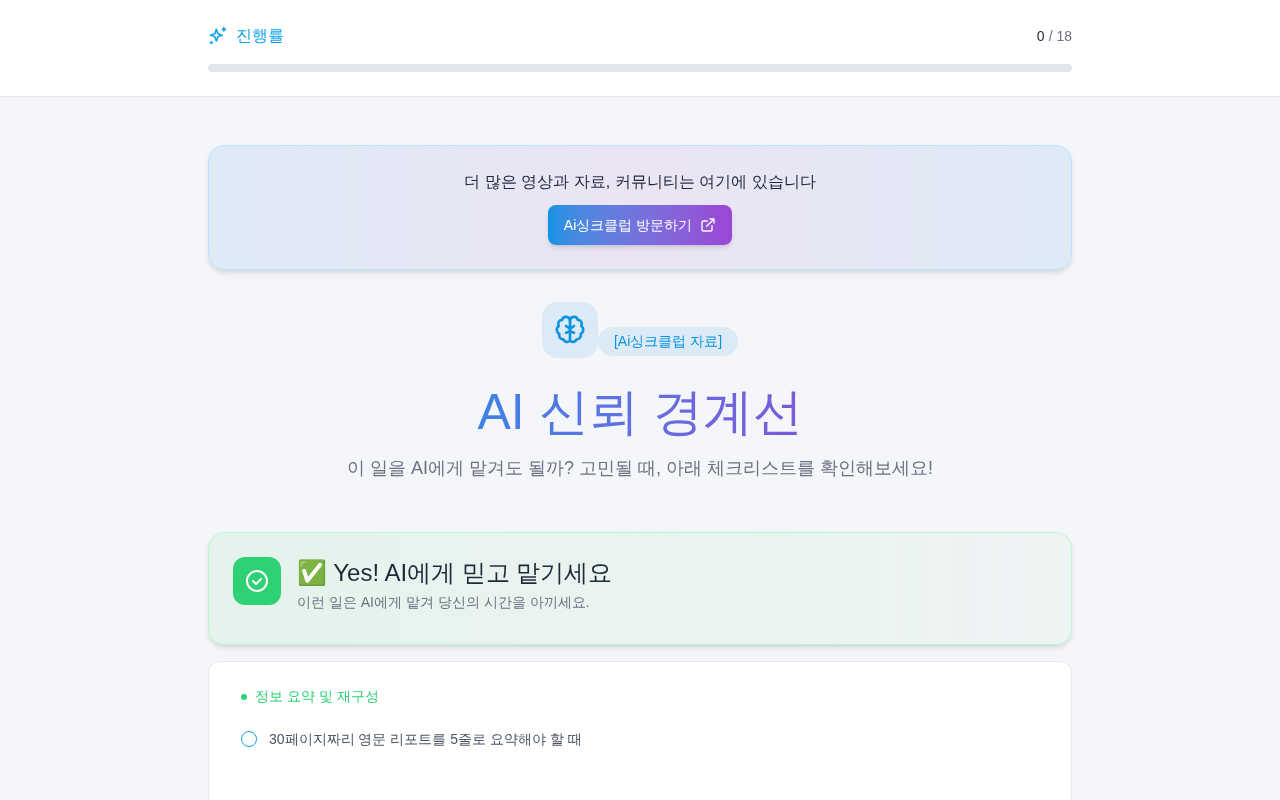 This screenshot has width=1280, height=800. What do you see at coordinates (708, 225) in the screenshot?
I see `external-link-icon` at bounding box center [708, 225].